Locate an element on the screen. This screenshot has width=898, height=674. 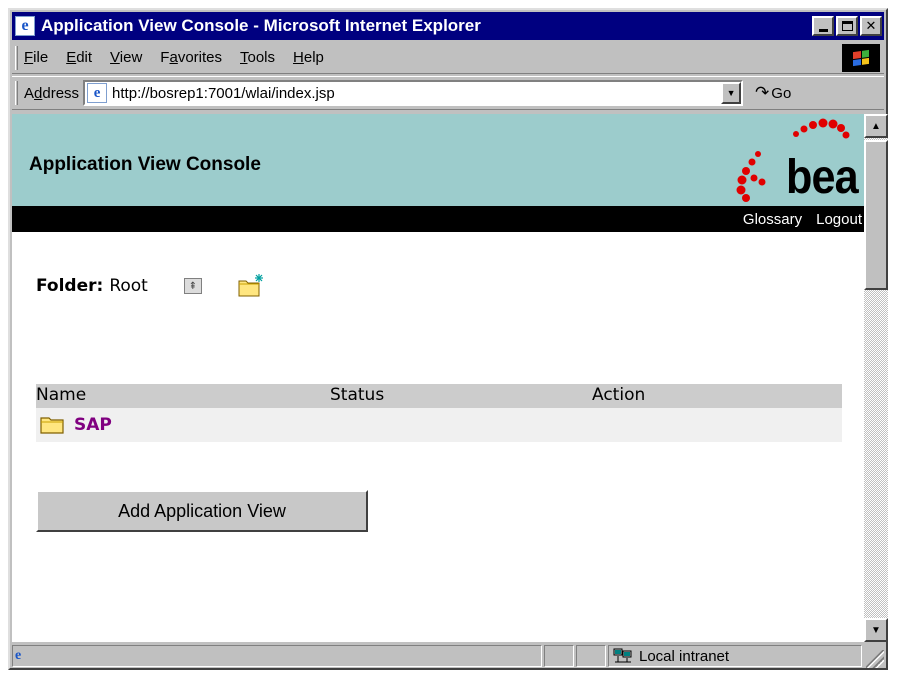
close-button: ✕ is located at coordinates (871, 26).